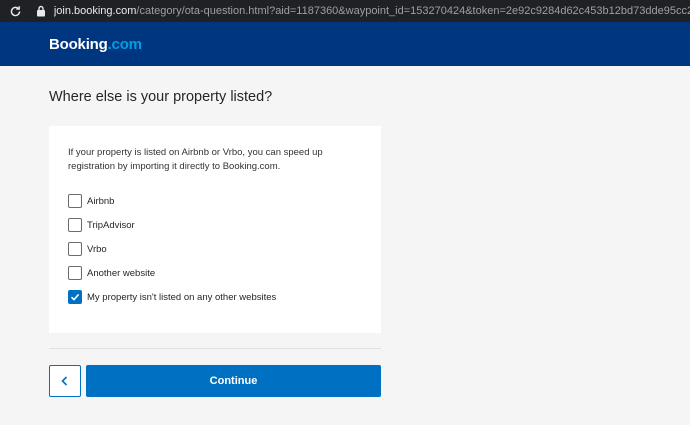 Image resolution: width=690 pixels, height=425 pixels. What do you see at coordinates (97, 249) in the screenshot?
I see `option-label: Vrbo` at bounding box center [97, 249].